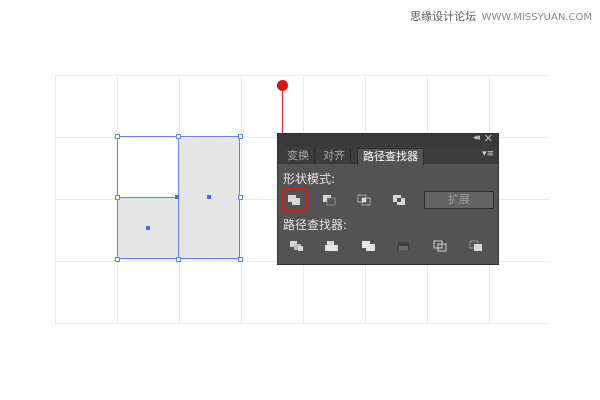  What do you see at coordinates (240, 136) in the screenshot?
I see `resize-handle-top-right` at bounding box center [240, 136].